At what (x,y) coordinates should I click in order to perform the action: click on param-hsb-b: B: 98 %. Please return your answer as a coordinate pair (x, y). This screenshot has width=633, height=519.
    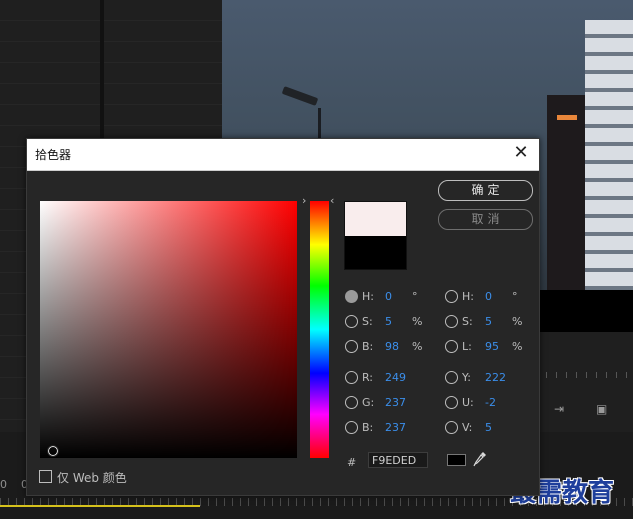
    Looking at the image, I should click on (390, 347).